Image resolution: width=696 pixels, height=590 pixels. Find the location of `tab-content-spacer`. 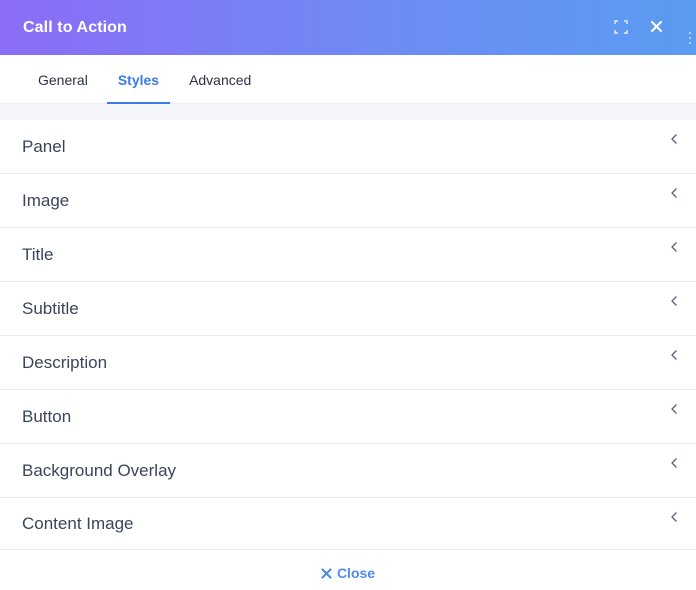

tab-content-spacer is located at coordinates (348, 112).